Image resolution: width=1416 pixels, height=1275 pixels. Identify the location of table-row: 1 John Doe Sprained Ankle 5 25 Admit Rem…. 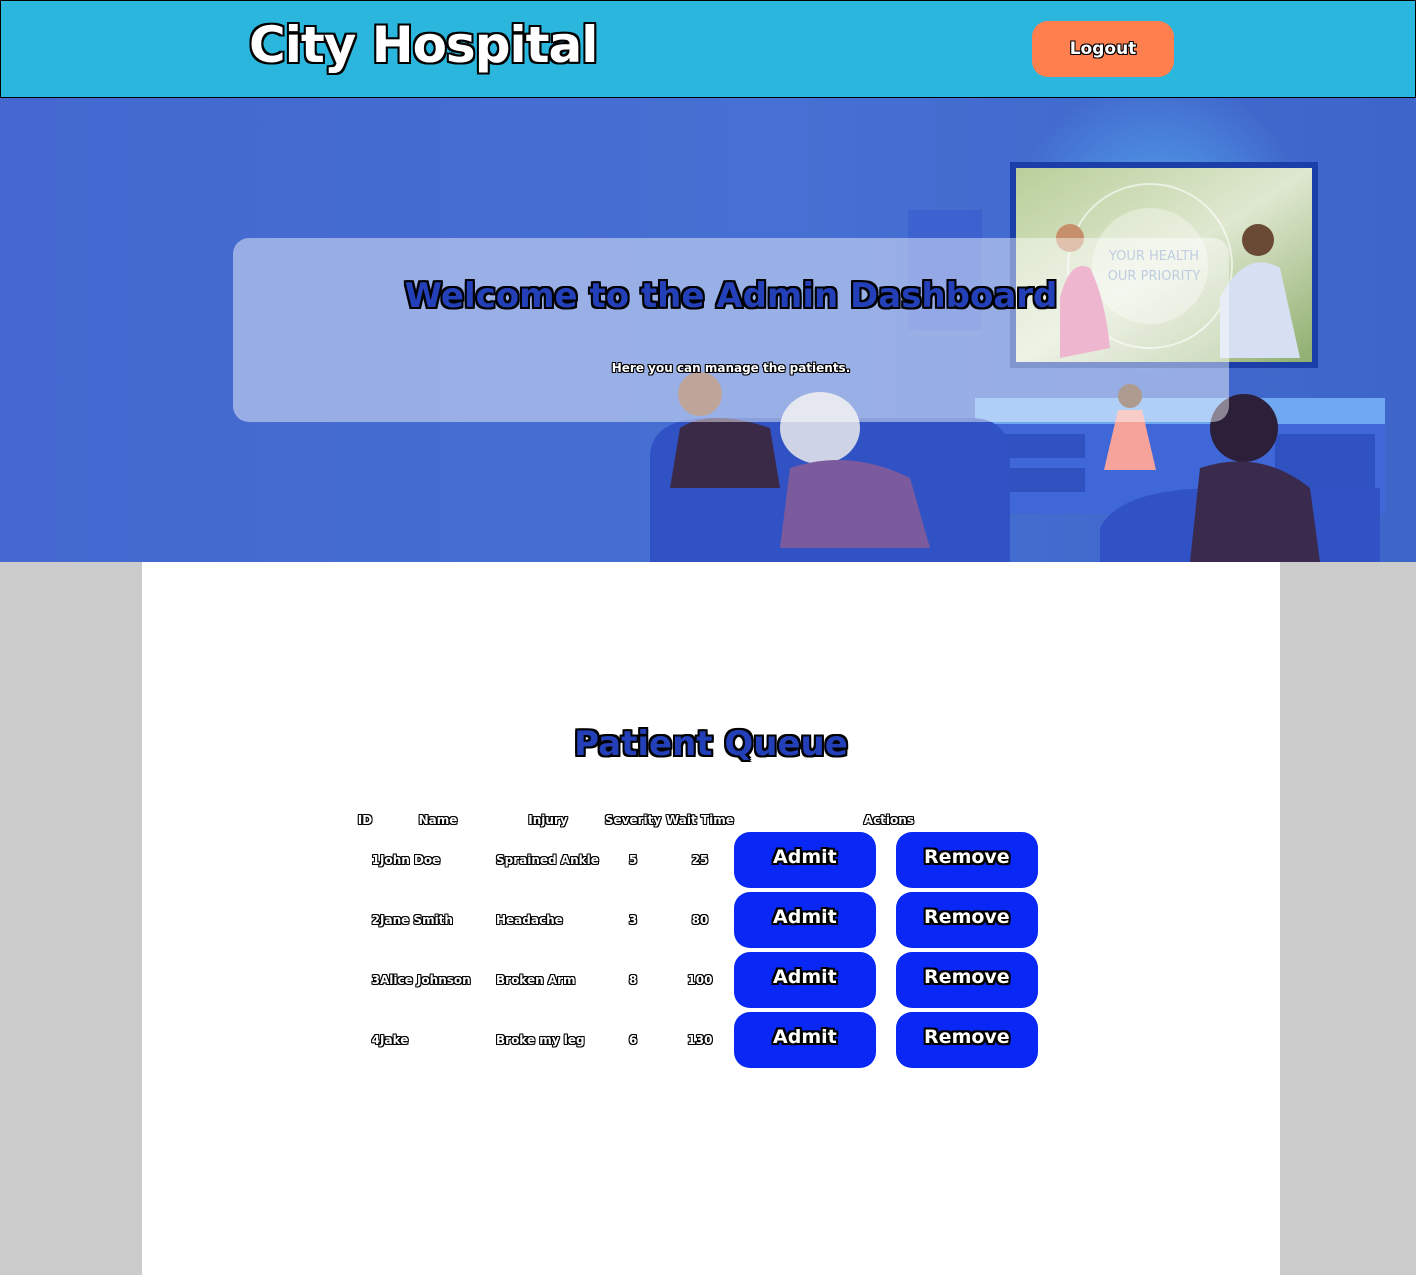
(697, 860).